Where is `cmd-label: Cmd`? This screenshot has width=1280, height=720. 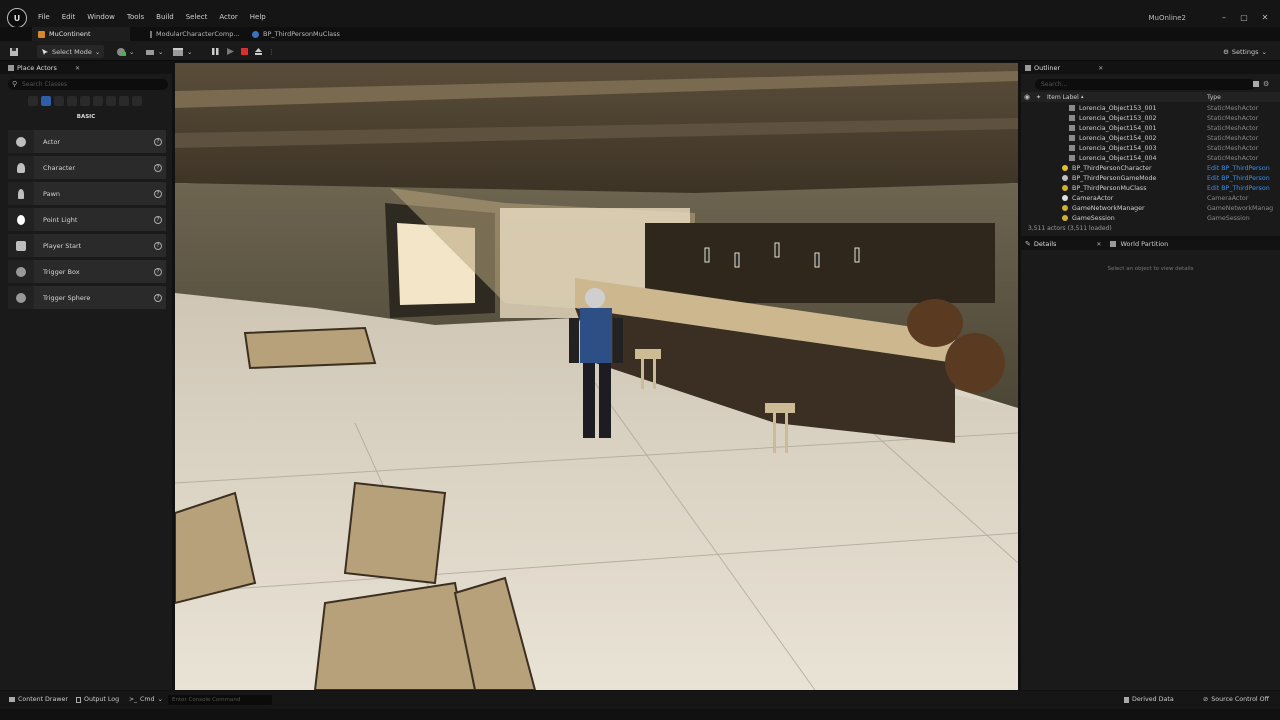
cmd-label: Cmd is located at coordinates (147, 699).